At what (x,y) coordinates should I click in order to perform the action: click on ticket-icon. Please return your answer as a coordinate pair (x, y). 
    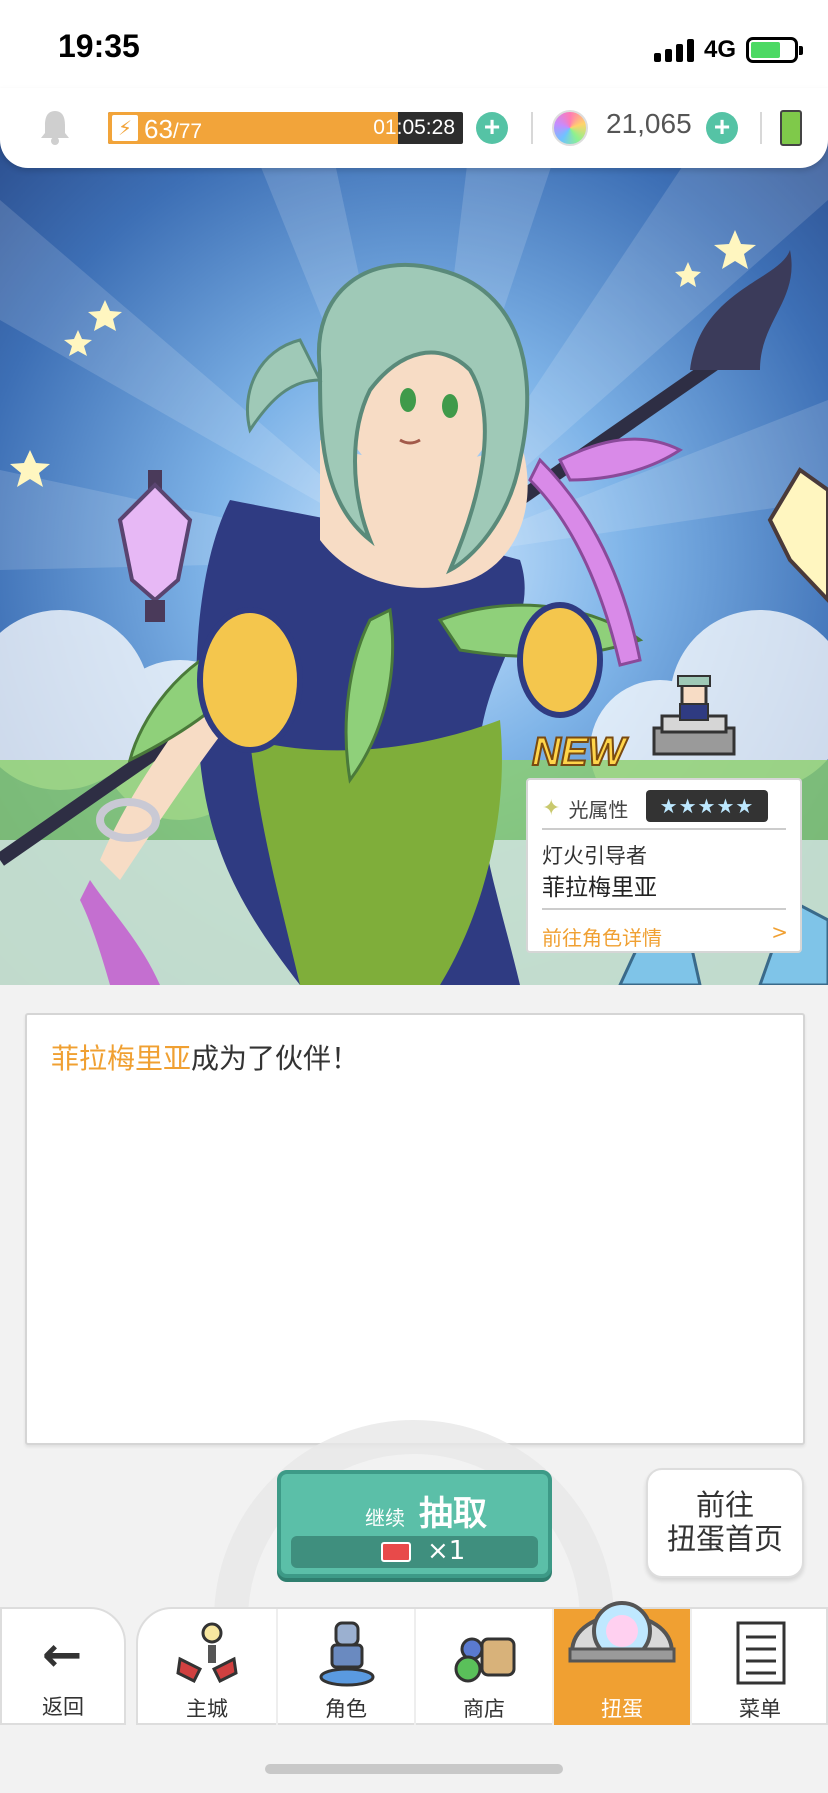
    Looking at the image, I should click on (396, 1552).